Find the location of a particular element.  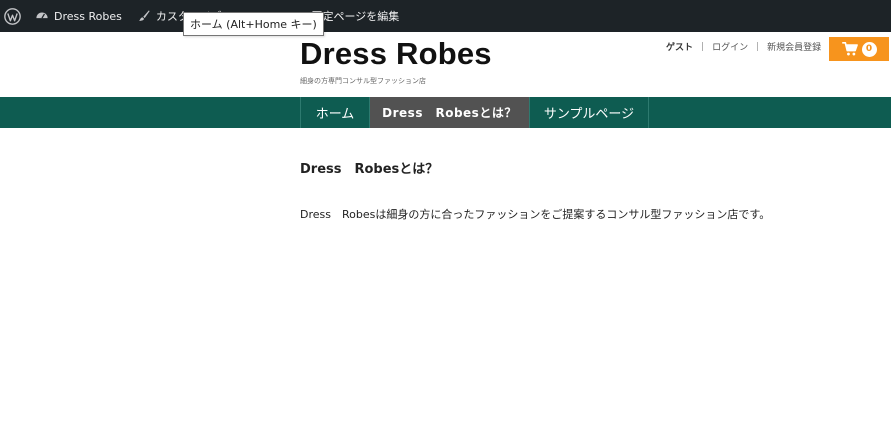

page-title: Dress Robesとは？ is located at coordinates (369, 169).